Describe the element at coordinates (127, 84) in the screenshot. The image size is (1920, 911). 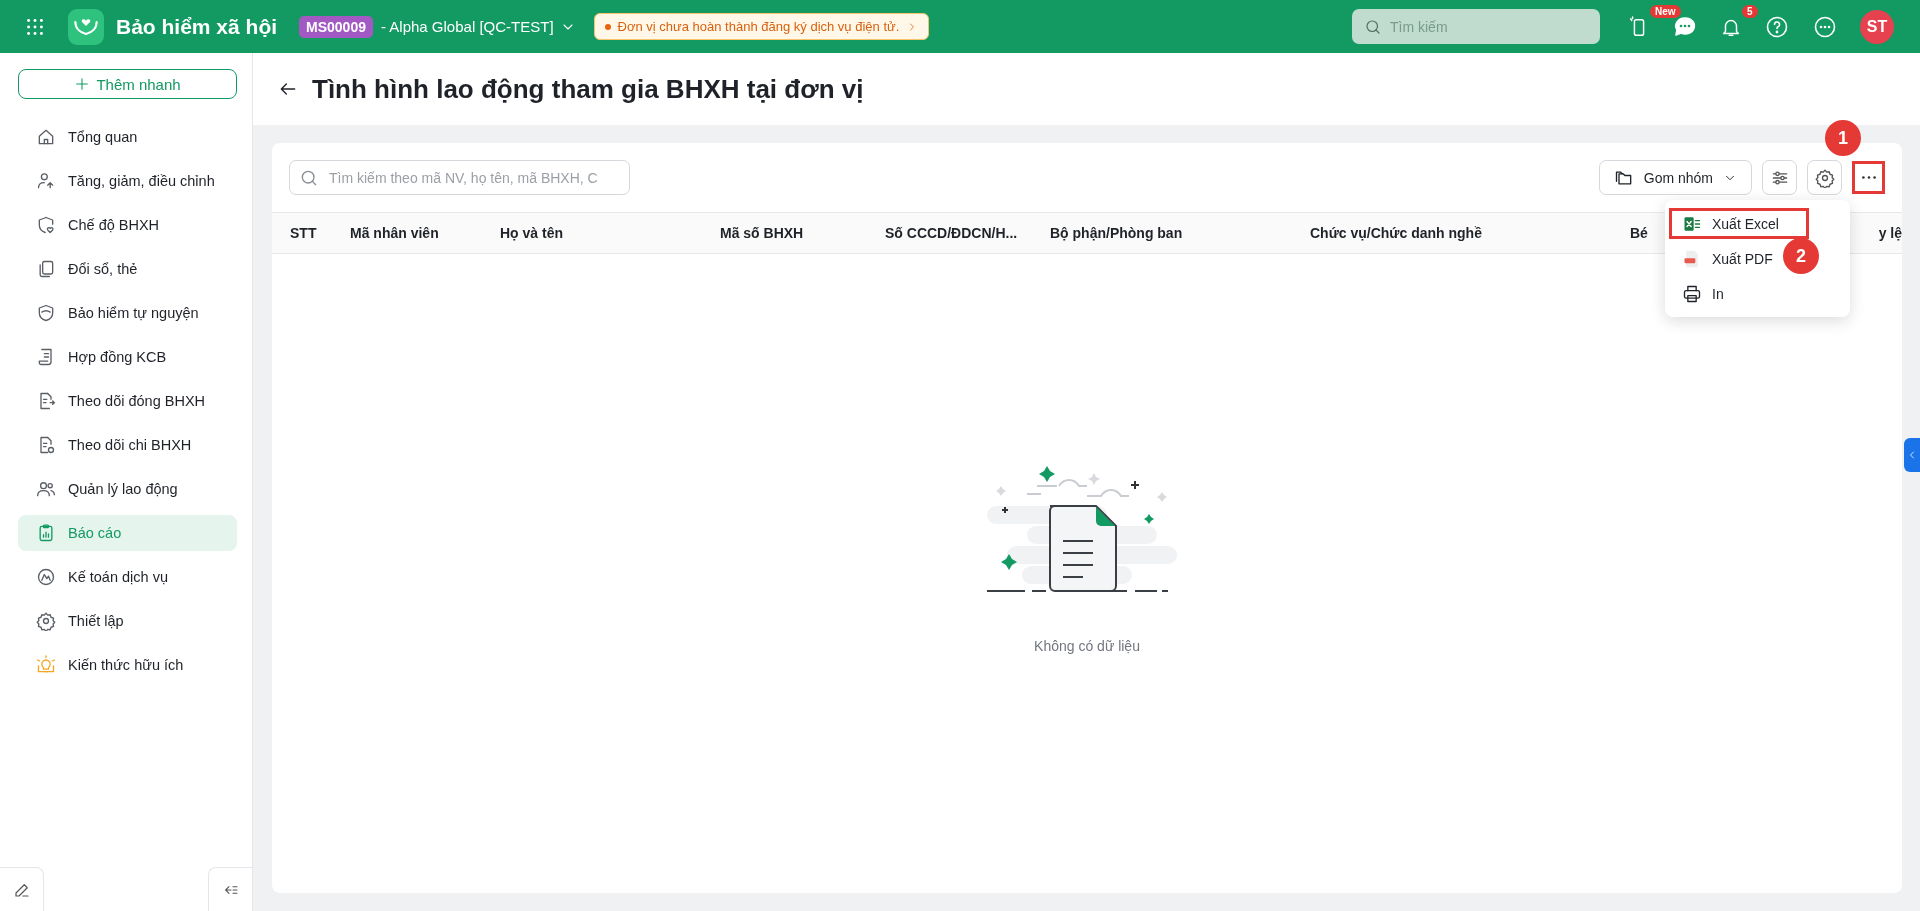
I see `quick-add-button: Thêm nhanh` at that location.